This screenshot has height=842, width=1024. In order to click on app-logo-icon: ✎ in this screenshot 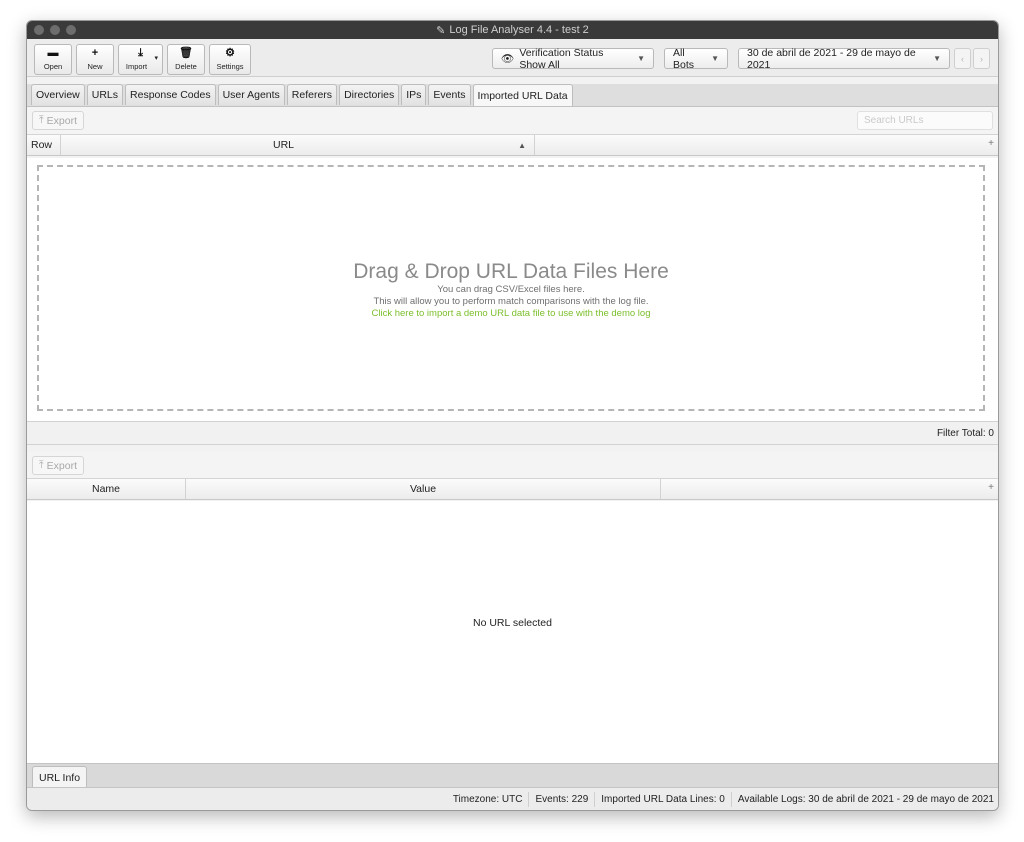, I will do `click(441, 30)`.